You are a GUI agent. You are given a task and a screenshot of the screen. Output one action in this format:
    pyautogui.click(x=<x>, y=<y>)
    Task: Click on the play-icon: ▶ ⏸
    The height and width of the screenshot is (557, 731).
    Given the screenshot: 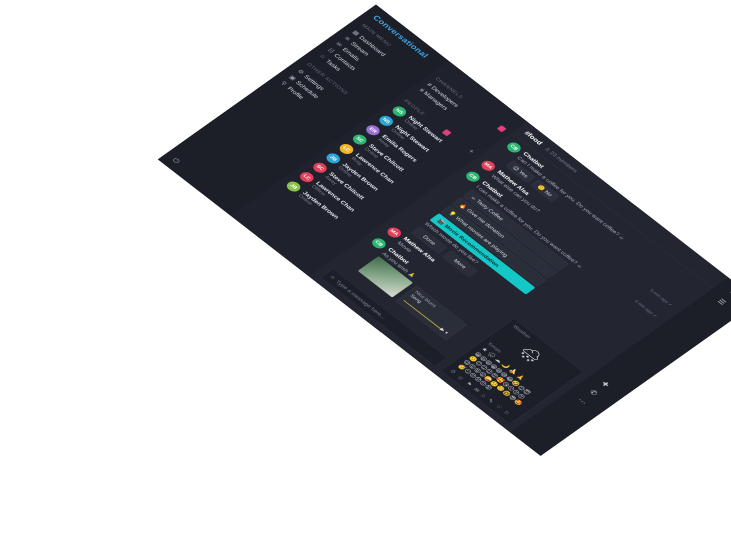 What is the action you would take?
    pyautogui.click(x=444, y=331)
    